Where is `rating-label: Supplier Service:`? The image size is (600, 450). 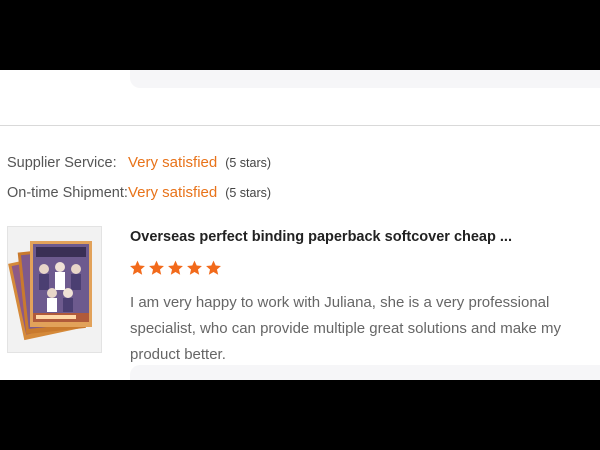 rating-label: Supplier Service: is located at coordinates (62, 163).